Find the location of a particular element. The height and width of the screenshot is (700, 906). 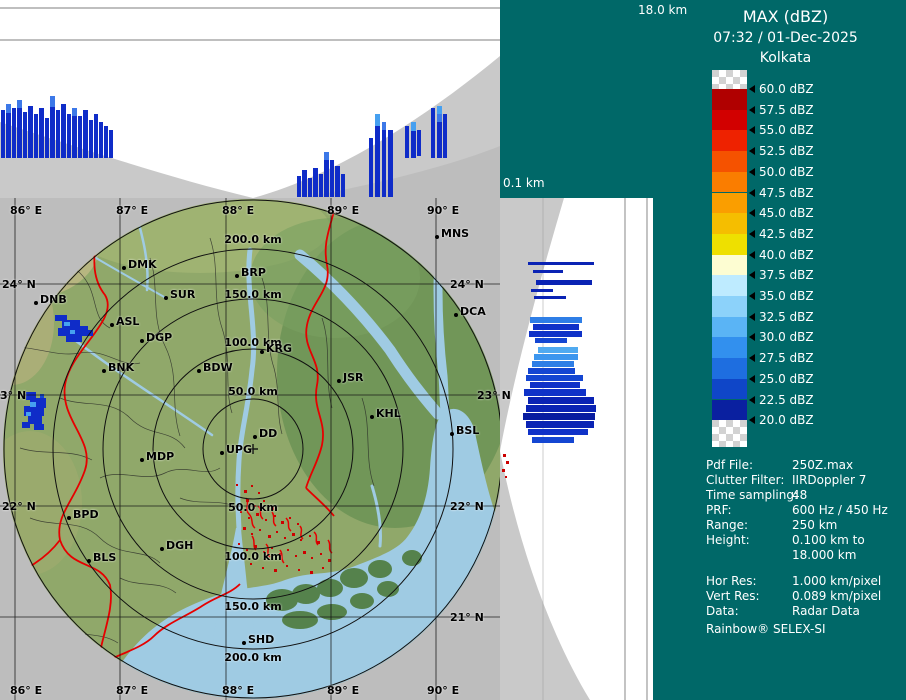

info-row-value: Radar Data is located at coordinates (826, 611).